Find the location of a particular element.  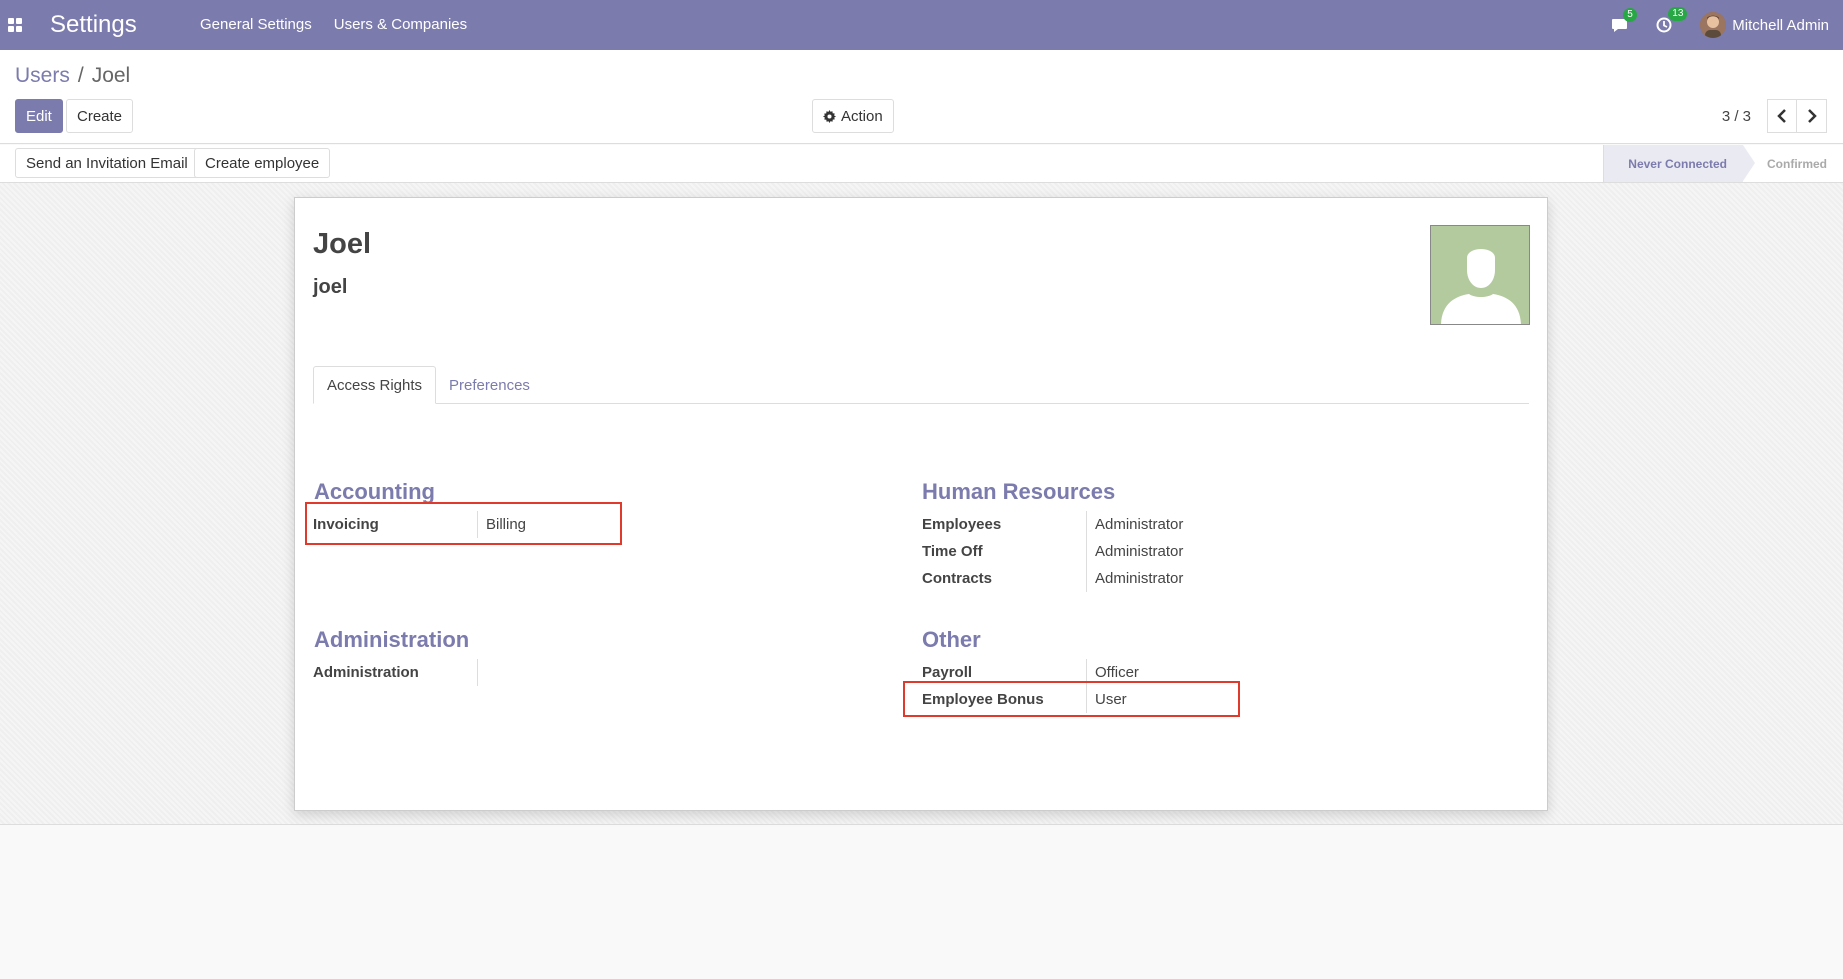

pager: 3 / 3 is located at coordinates (1774, 116).